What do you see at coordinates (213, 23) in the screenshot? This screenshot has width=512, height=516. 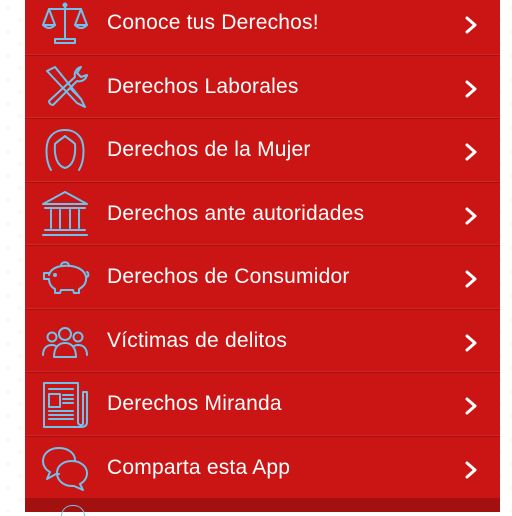 I see `menu-item-label: Conoce tus Derechos!` at bounding box center [213, 23].